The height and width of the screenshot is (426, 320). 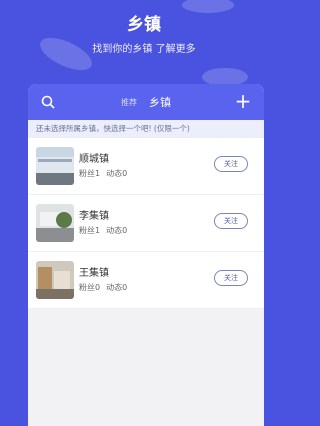 I want to click on tab-town: 乡镇, so click(x=160, y=102).